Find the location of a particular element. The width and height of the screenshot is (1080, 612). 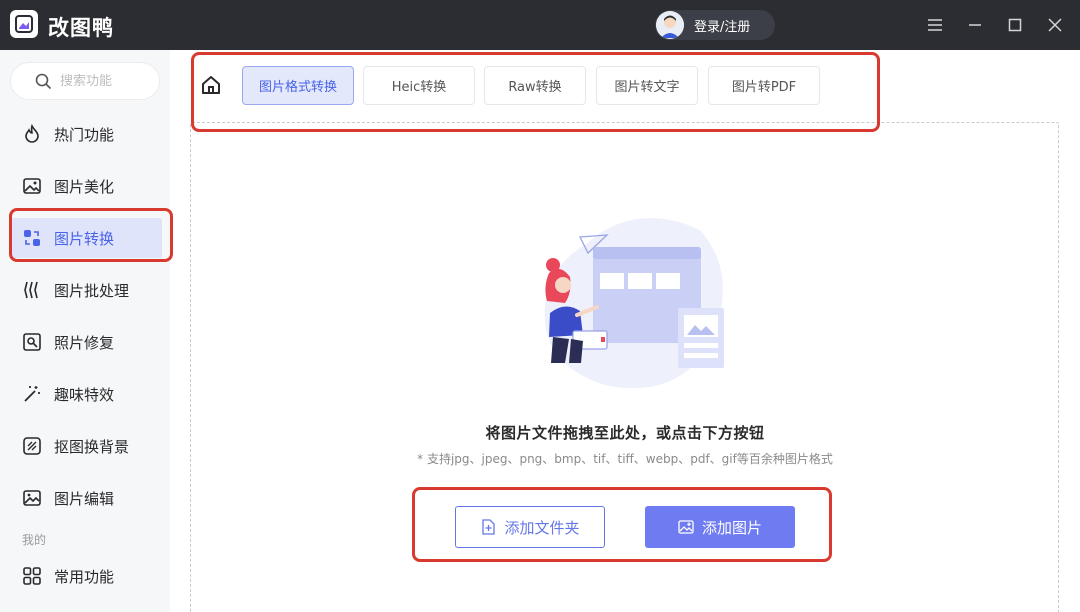

sidebar-item-cutout: 抠图换背景 is located at coordinates (87, 446).